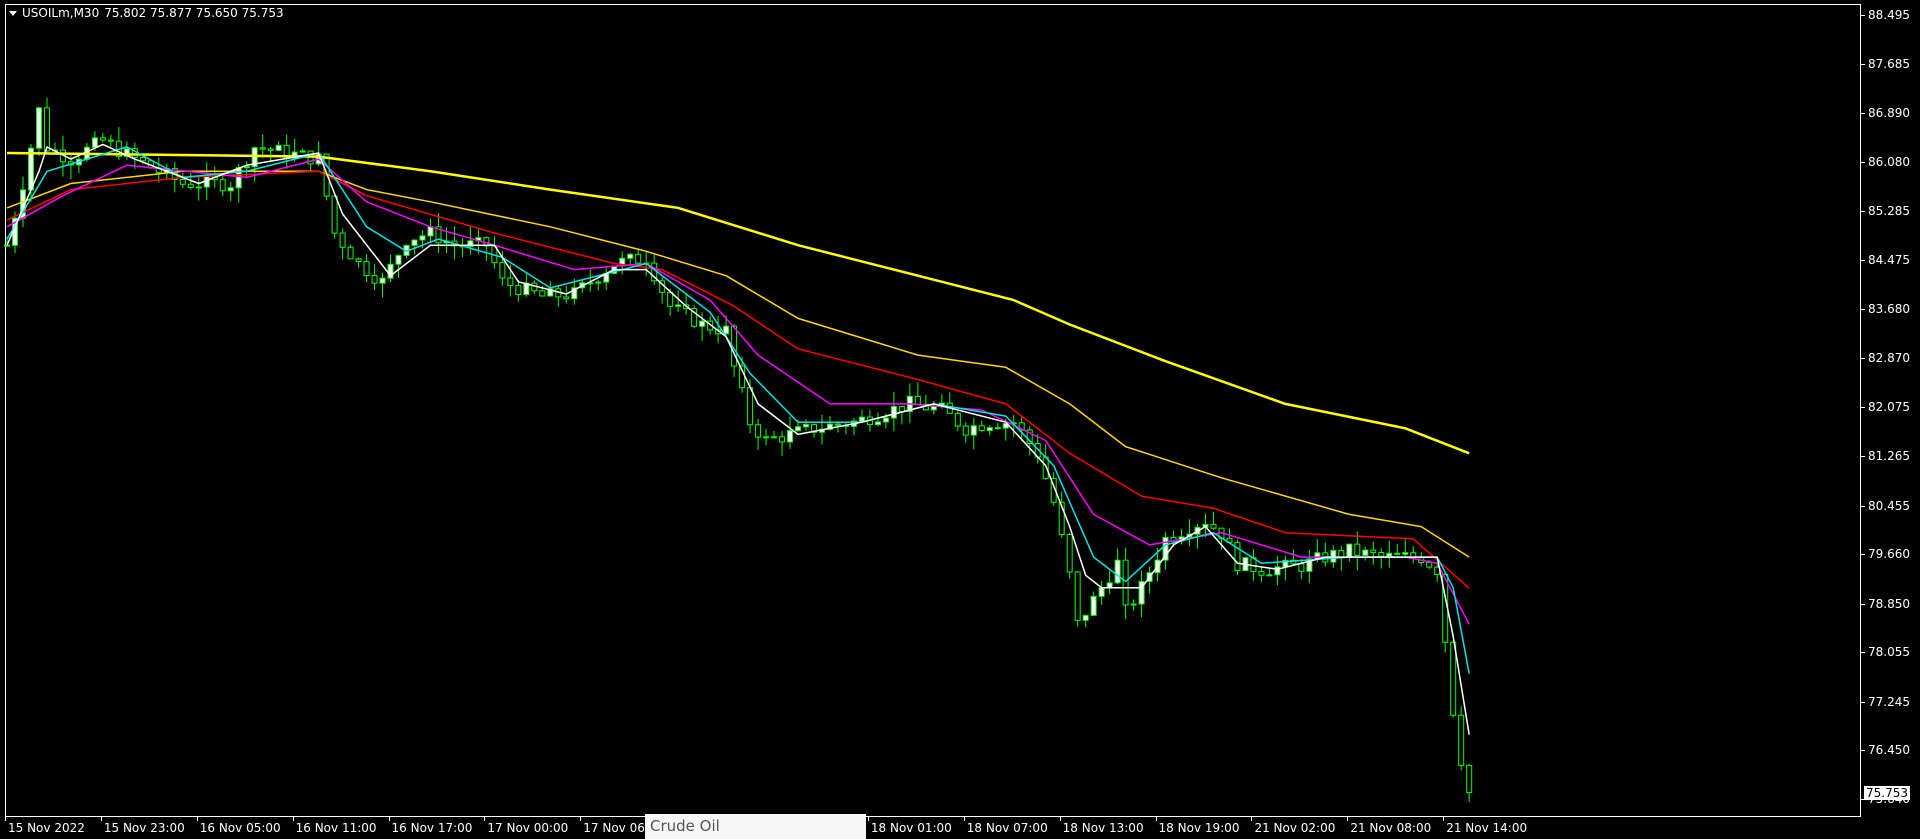 The image size is (1920, 839). Describe the element at coordinates (1889, 112) in the screenshot. I see `price-label: 86.890` at that location.